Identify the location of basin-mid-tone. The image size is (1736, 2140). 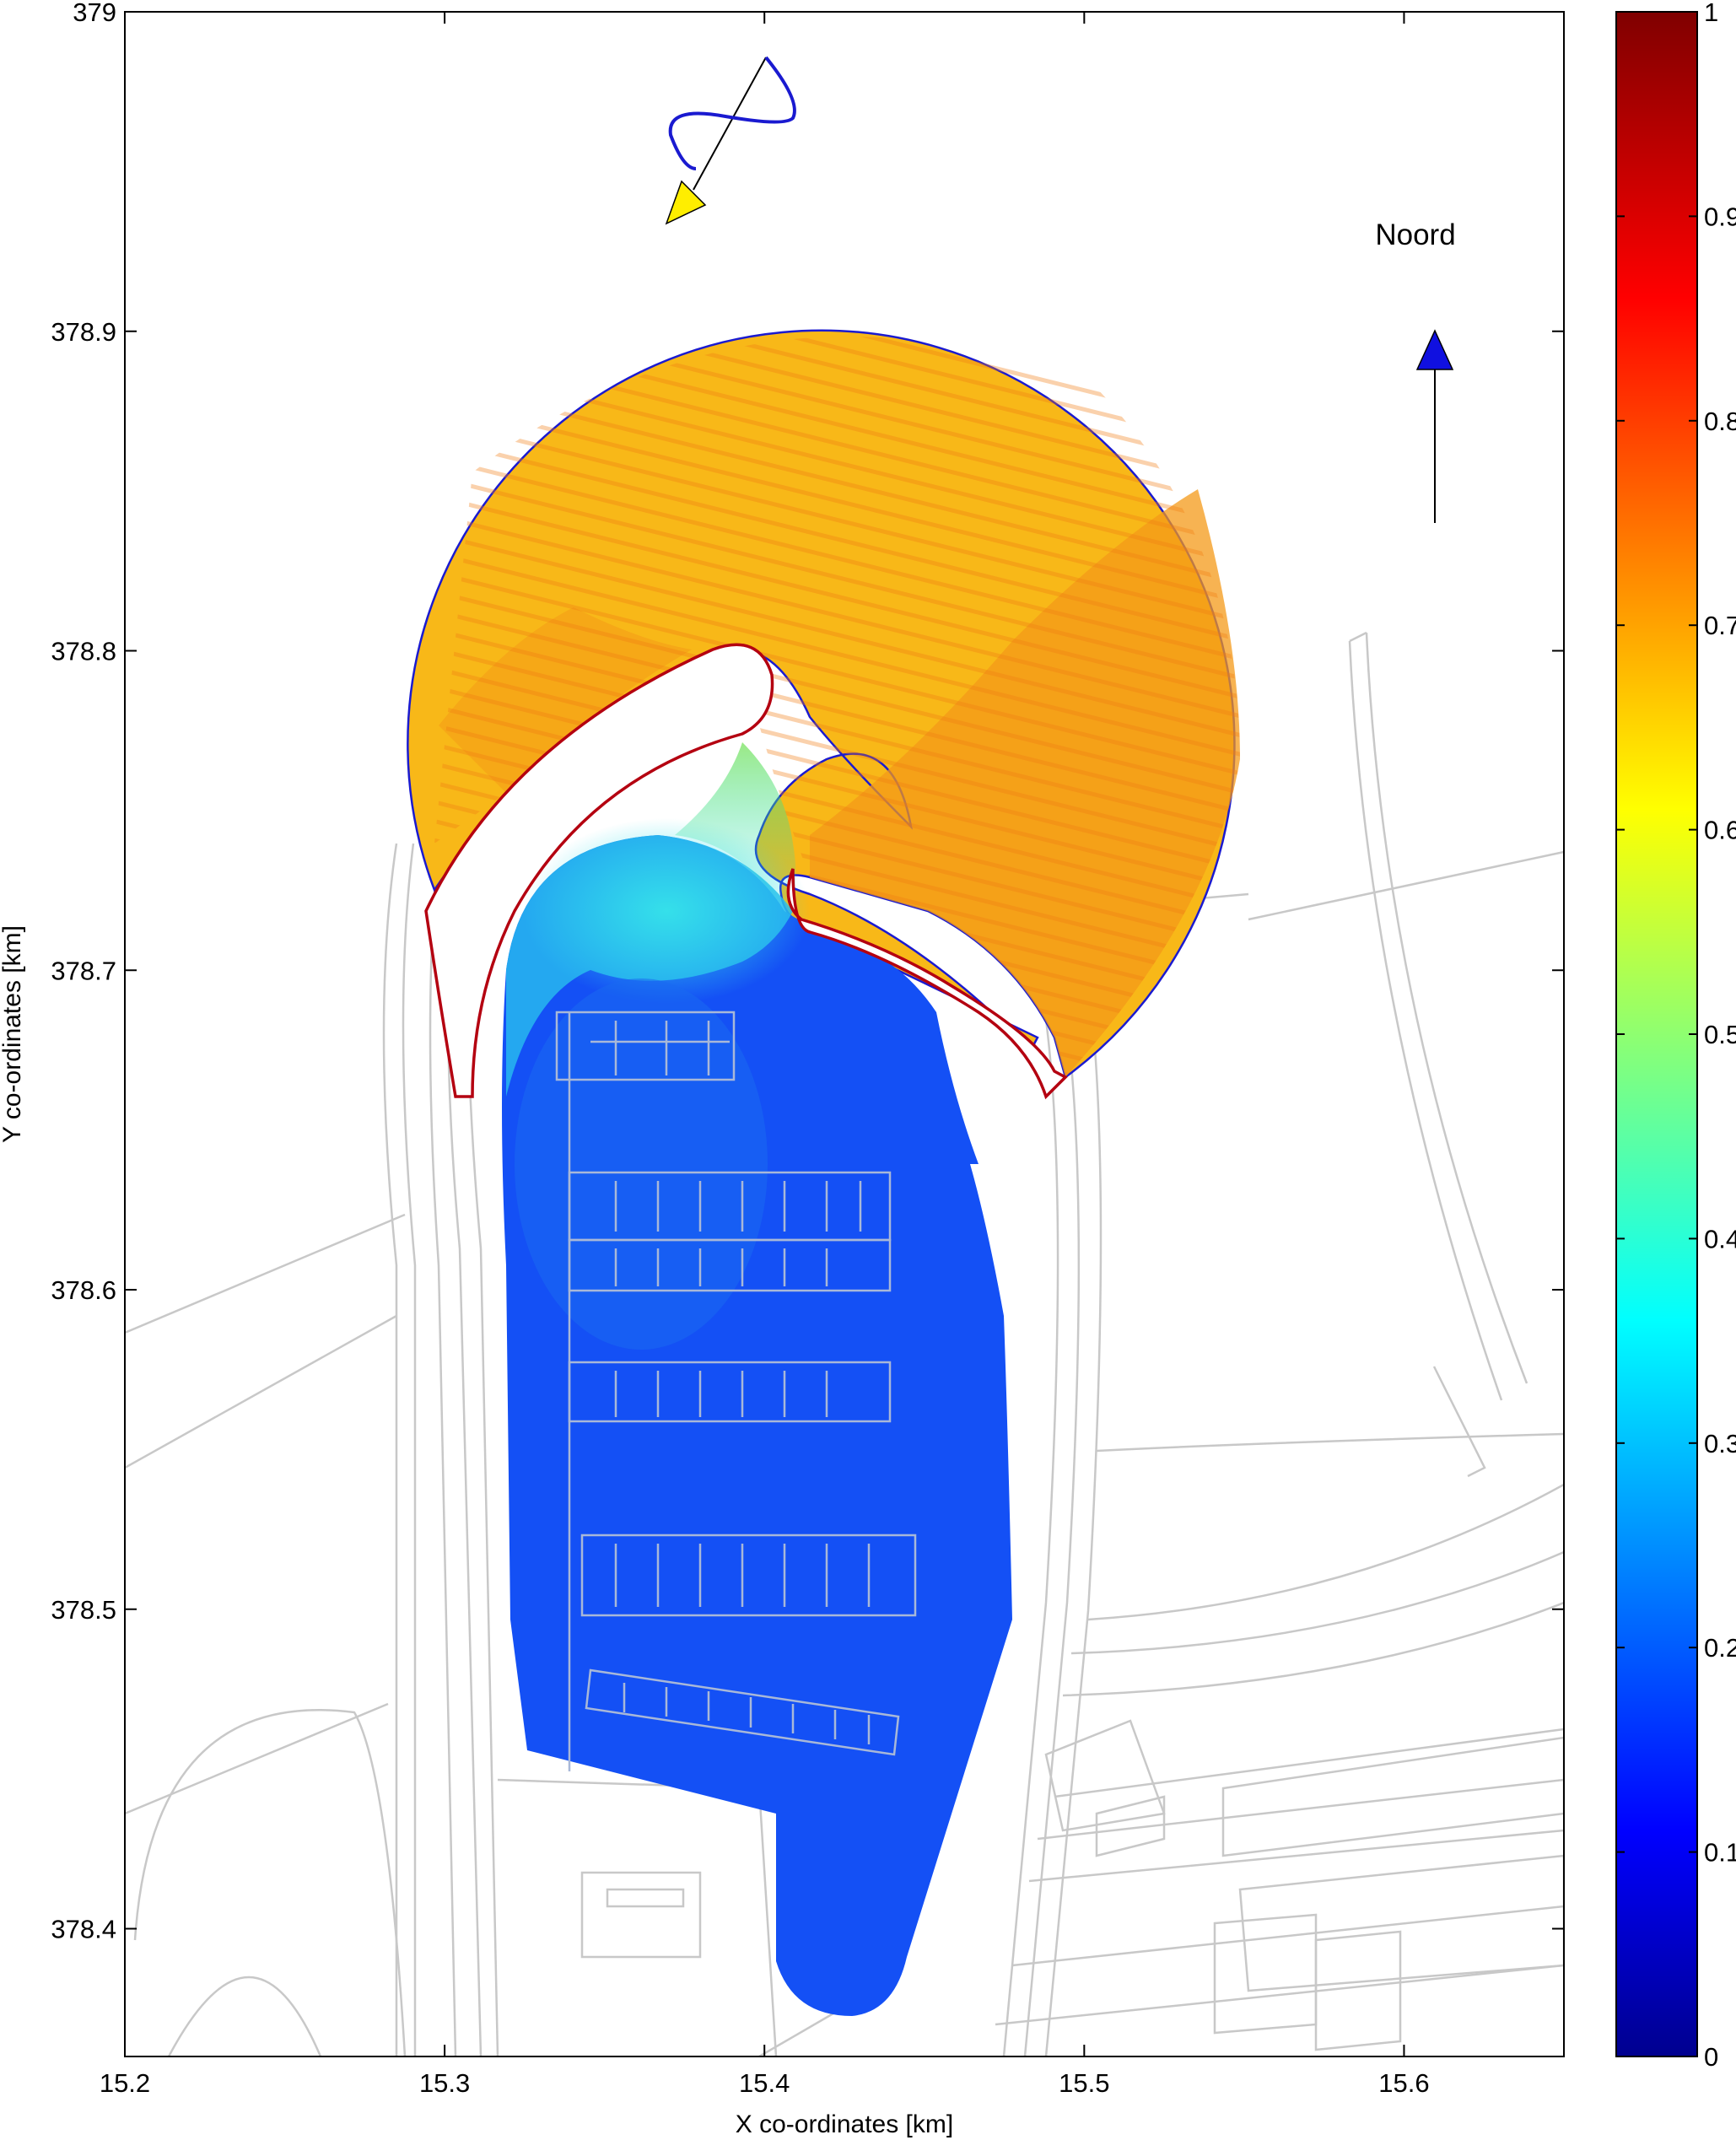
(641, 1164).